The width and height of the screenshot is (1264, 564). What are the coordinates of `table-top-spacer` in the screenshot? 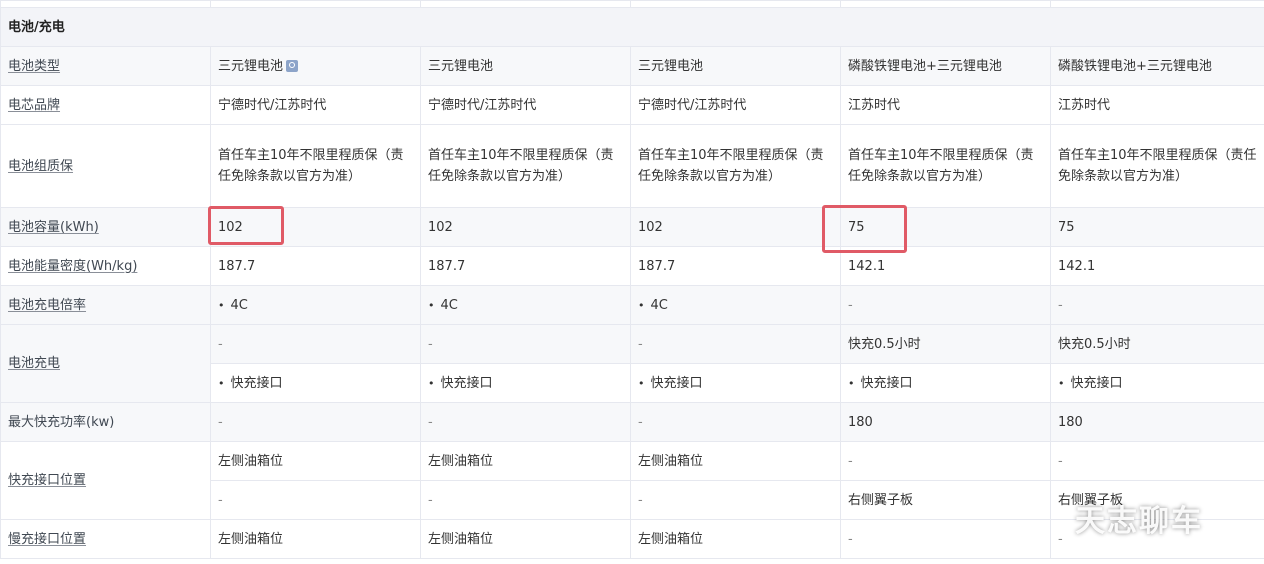 It's located at (632, 4).